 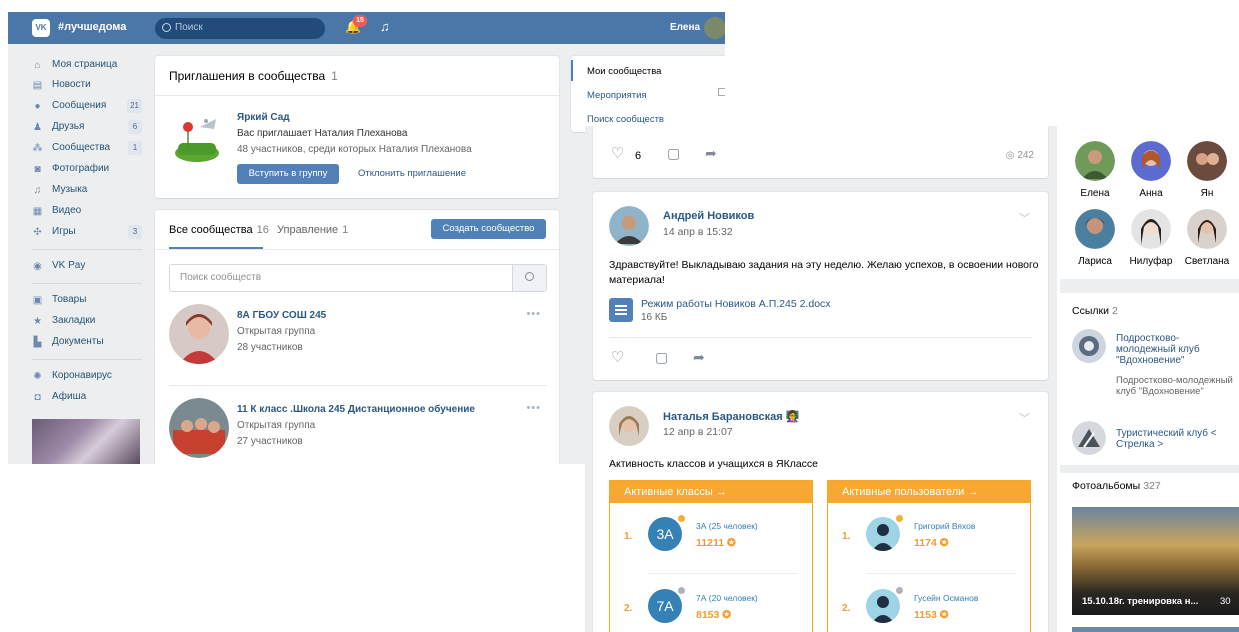 I want to click on vk-logo: VK, so click(x=41, y=28).